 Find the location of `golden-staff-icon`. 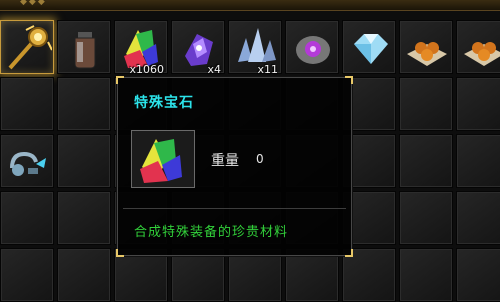

golden-staff-icon is located at coordinates (30, 47).